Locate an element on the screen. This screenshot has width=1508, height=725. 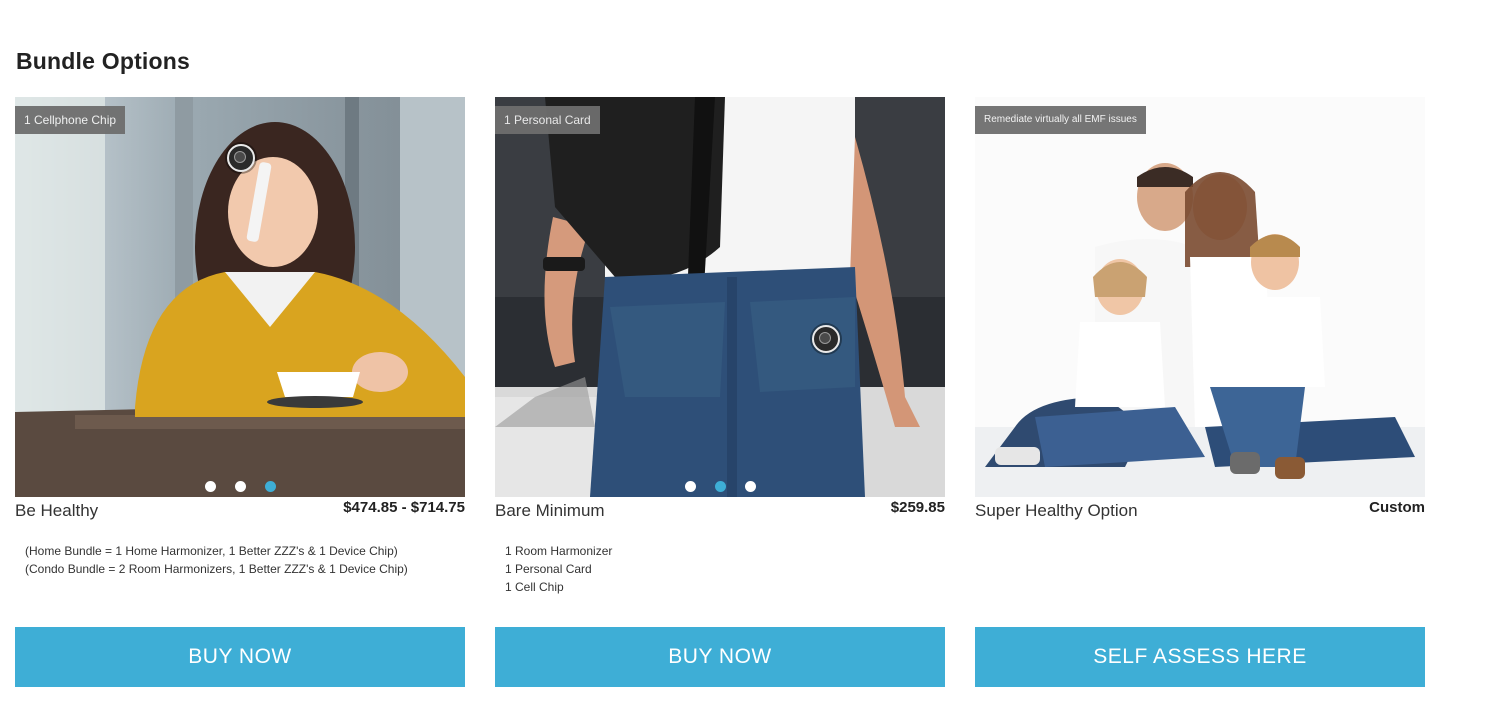
product-price: $474.85 - $714.75 is located at coordinates (404, 507).